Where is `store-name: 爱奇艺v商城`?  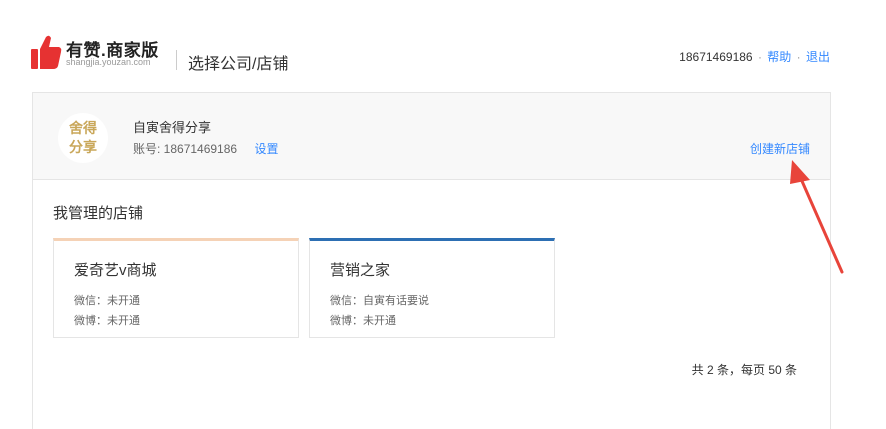 store-name: 爱奇艺v商城 is located at coordinates (115, 270).